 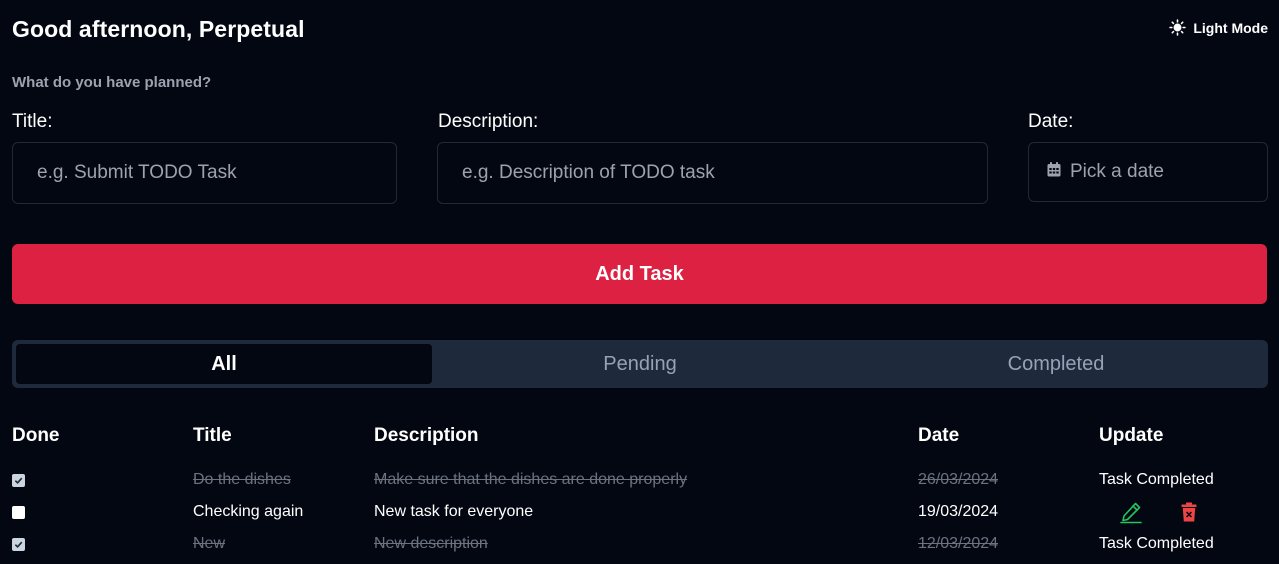 I want to click on date-picker-button: Pick a date, so click(x=1148, y=172).